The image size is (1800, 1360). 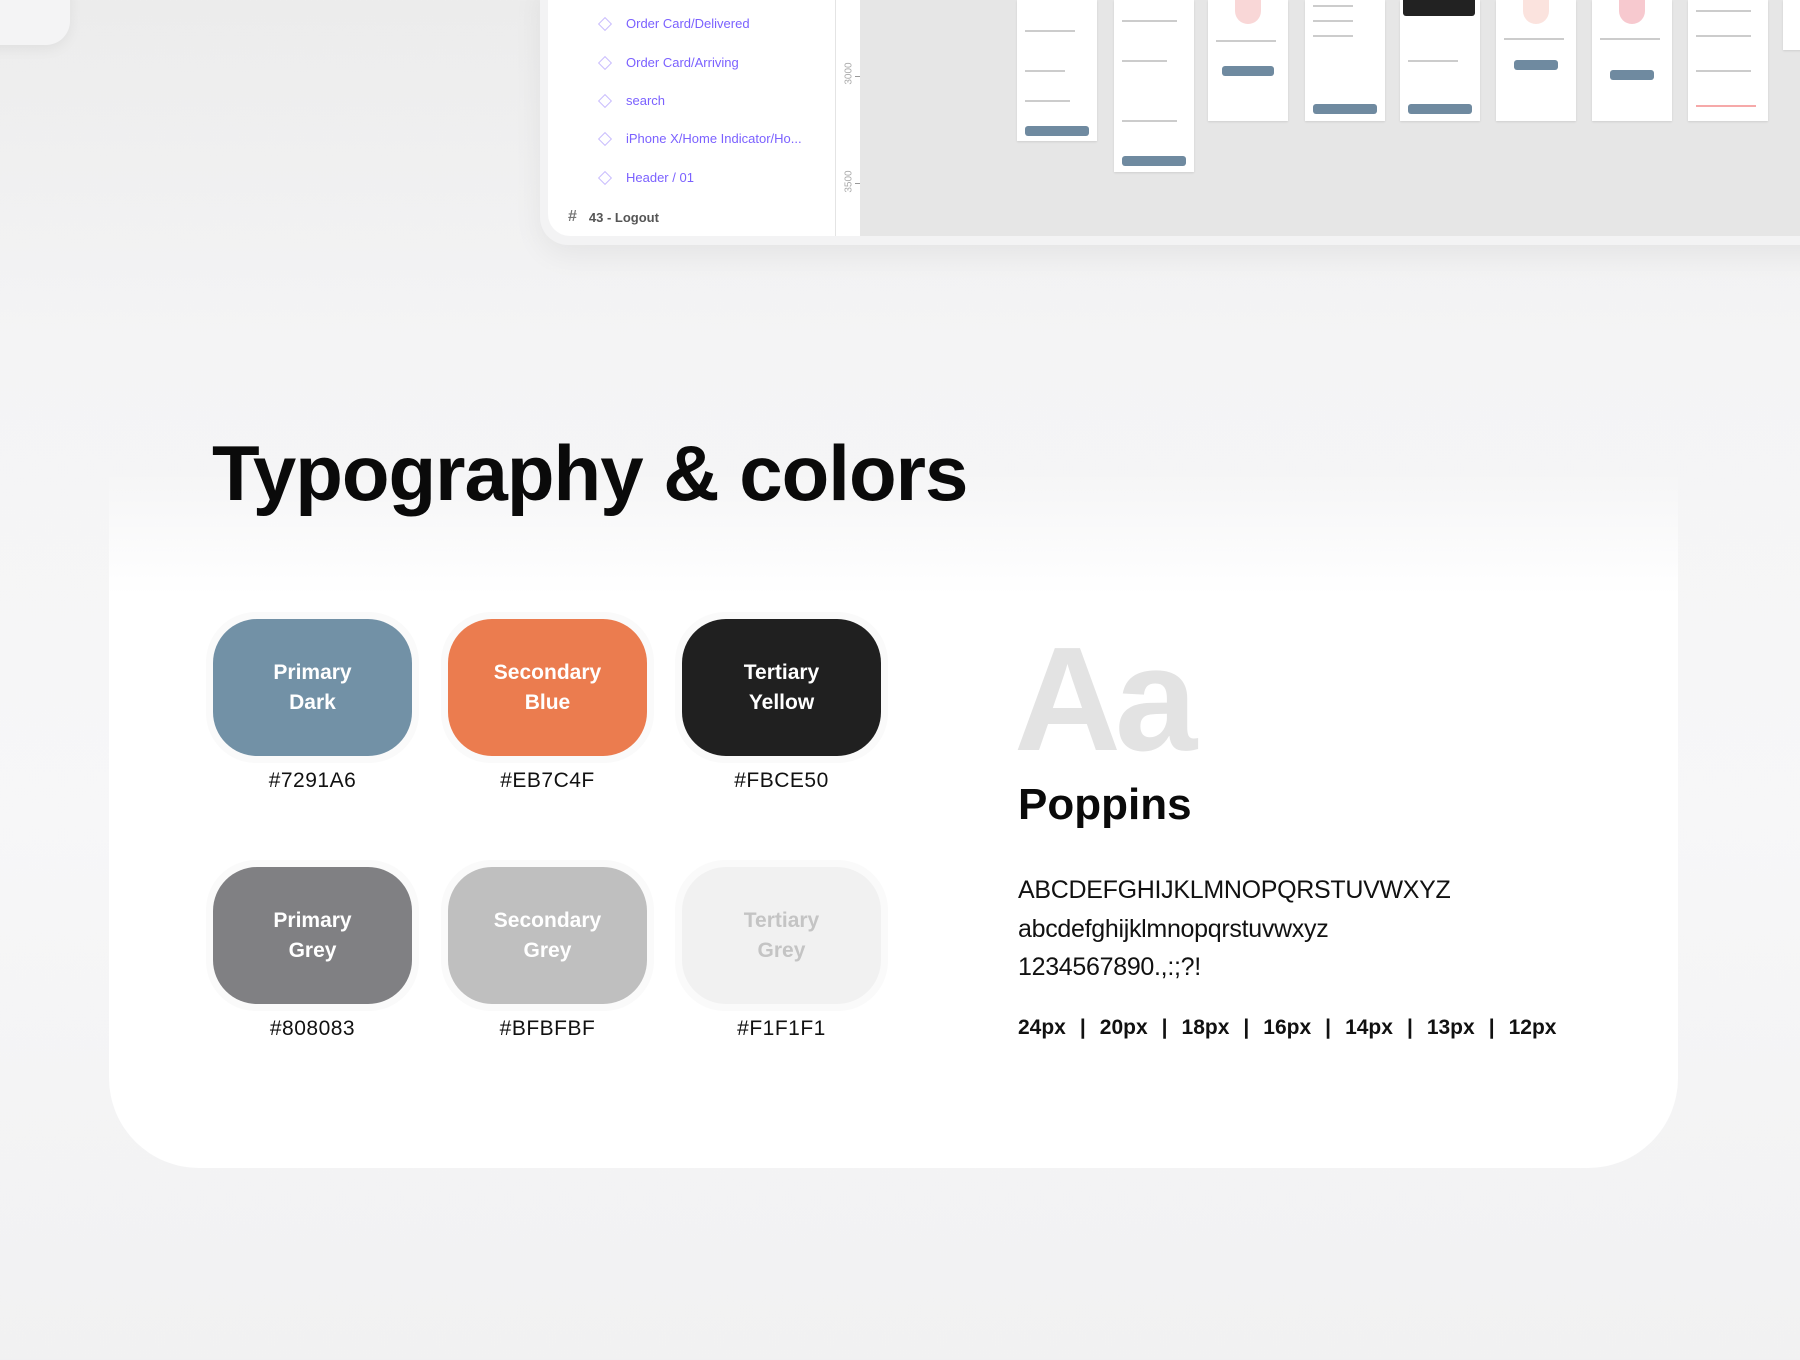 I want to click on swatch-label: Tertiary Yellow, so click(x=781, y=687).